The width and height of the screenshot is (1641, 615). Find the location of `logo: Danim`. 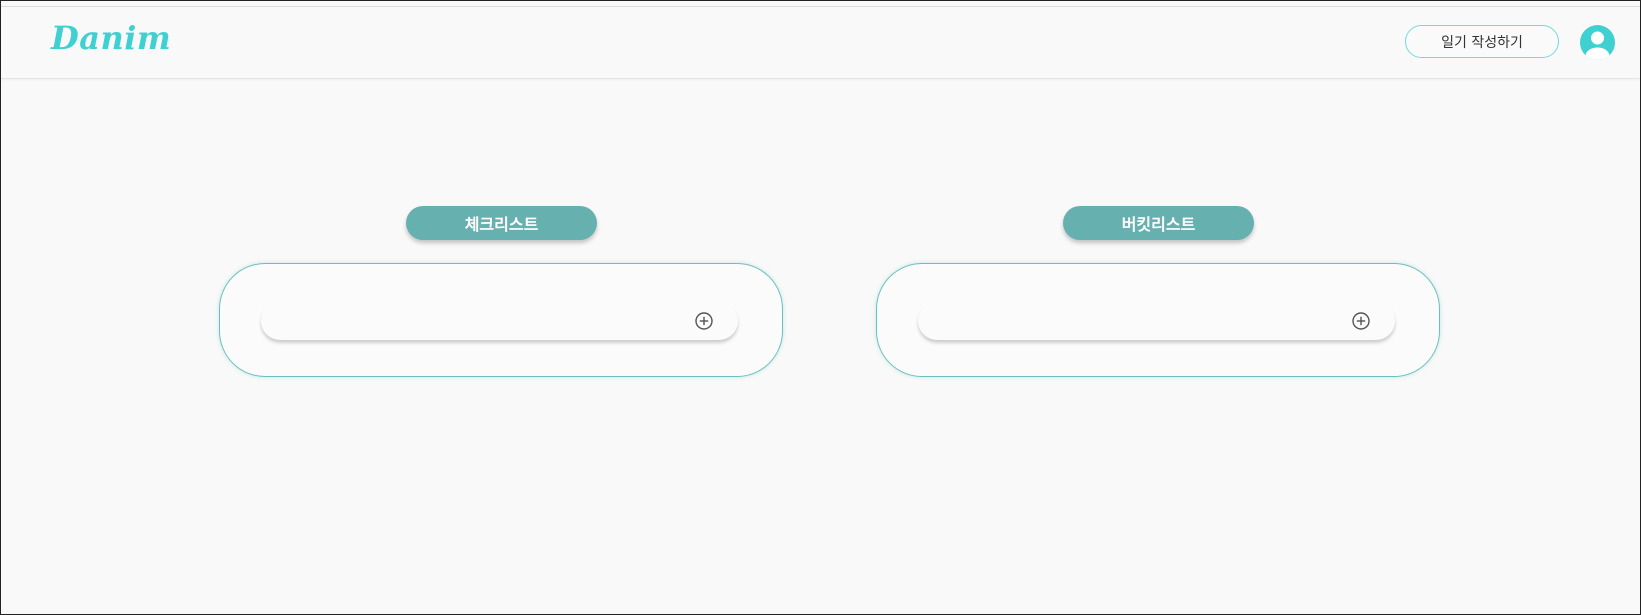

logo: Danim is located at coordinates (111, 38).